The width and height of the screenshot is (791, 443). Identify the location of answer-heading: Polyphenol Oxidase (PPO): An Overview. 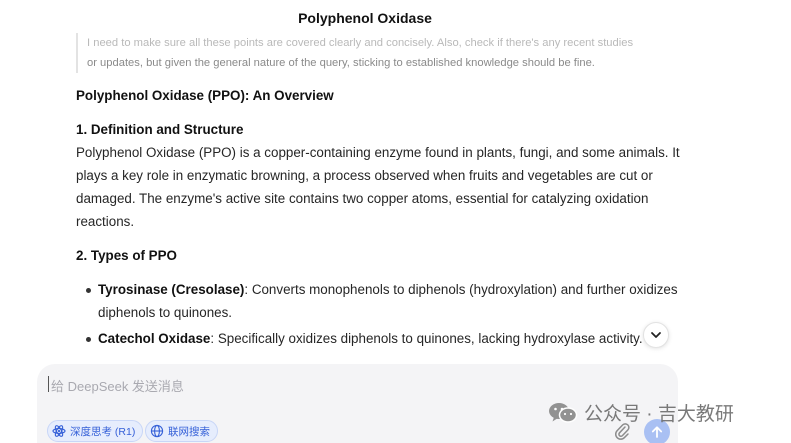
(205, 95).